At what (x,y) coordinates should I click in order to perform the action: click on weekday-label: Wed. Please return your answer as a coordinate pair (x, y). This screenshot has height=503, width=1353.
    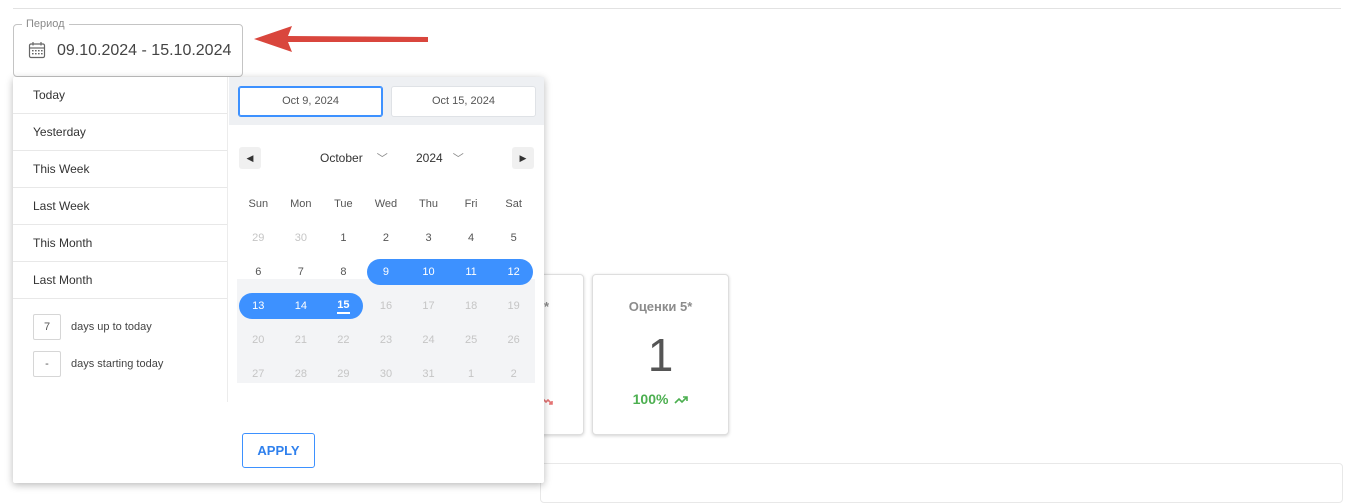
    Looking at the image, I should click on (386, 204).